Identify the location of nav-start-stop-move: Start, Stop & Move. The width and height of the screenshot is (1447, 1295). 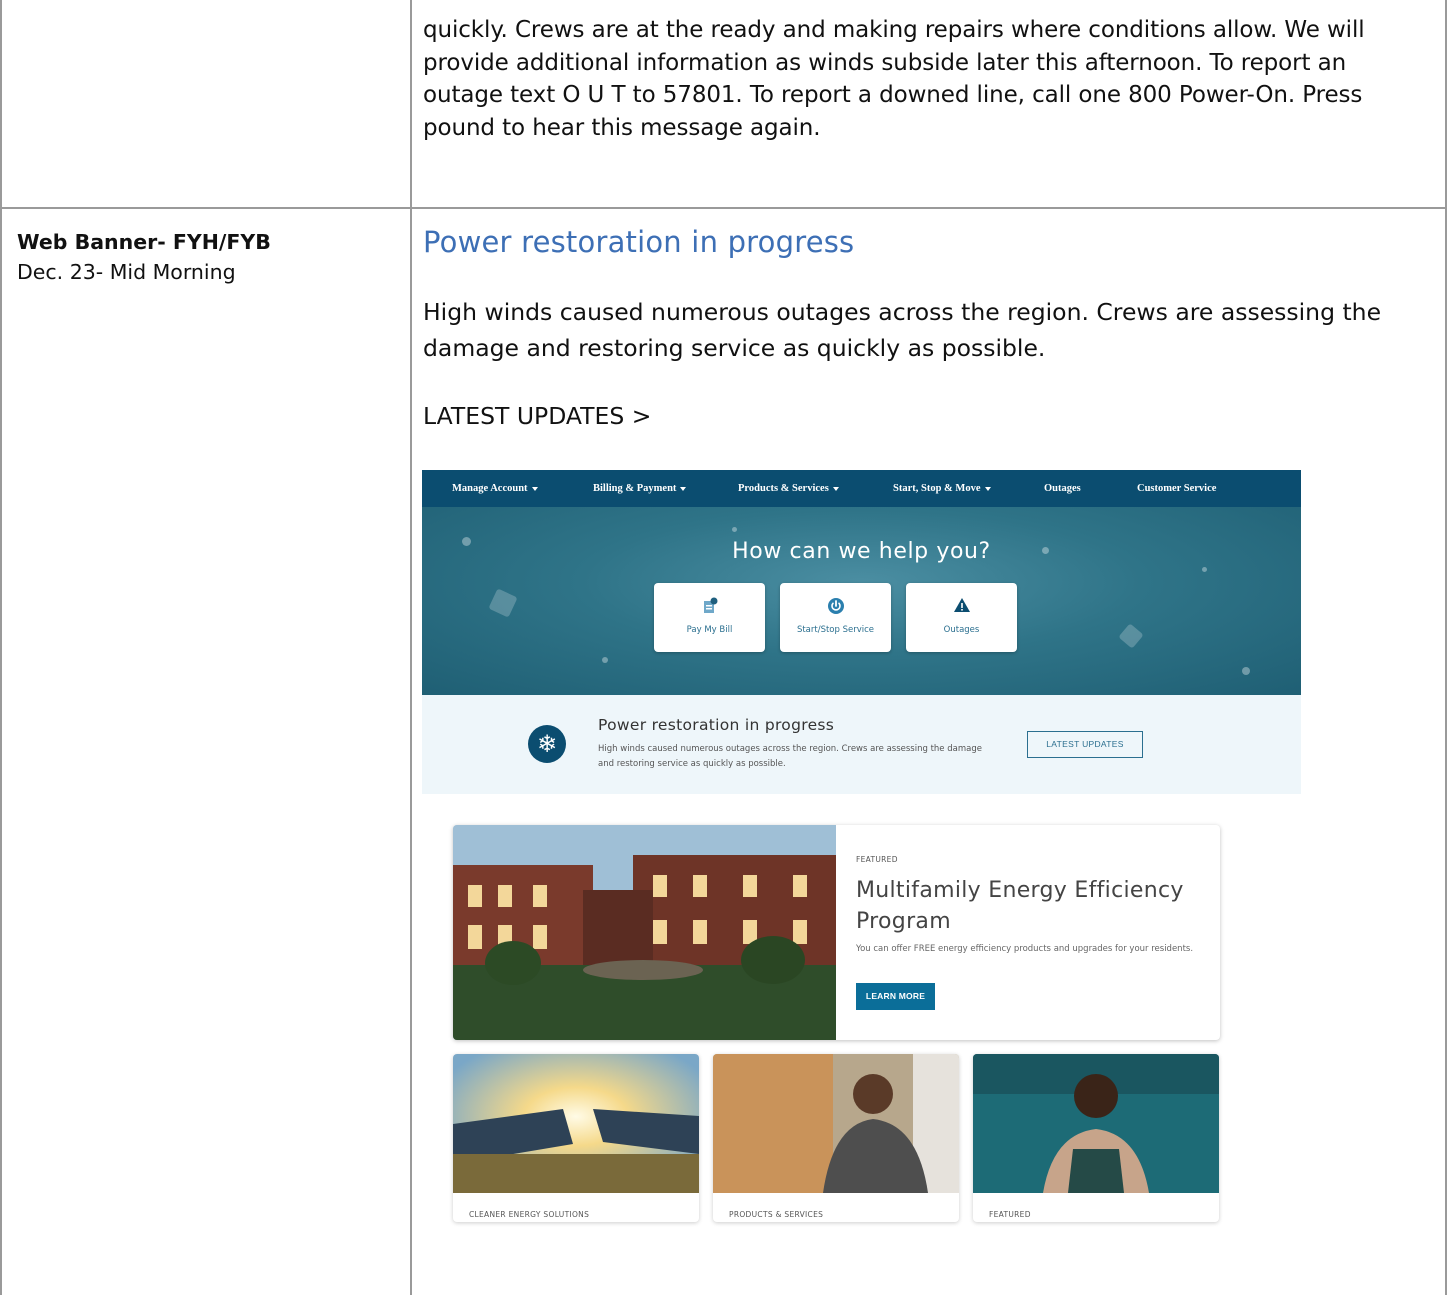
(942, 488).